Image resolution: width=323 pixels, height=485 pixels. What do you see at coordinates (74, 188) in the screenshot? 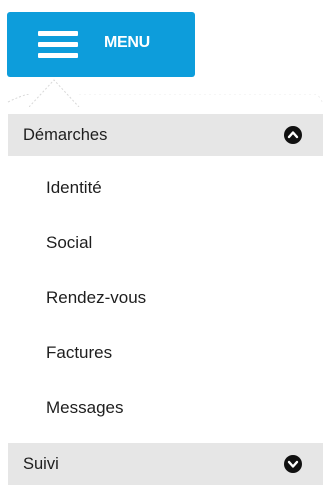
I see `menu-item-identite: Identité` at bounding box center [74, 188].